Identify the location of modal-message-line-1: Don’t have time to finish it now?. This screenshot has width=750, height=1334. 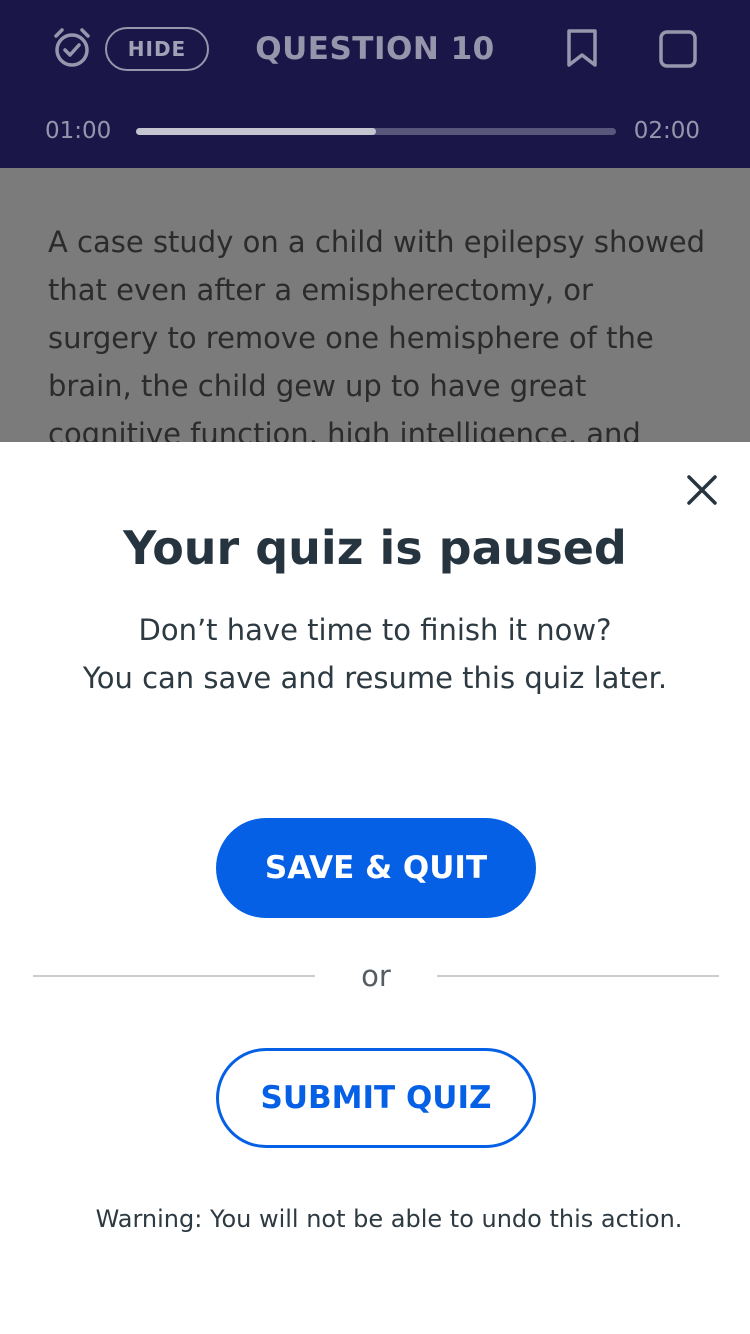
(375, 630).